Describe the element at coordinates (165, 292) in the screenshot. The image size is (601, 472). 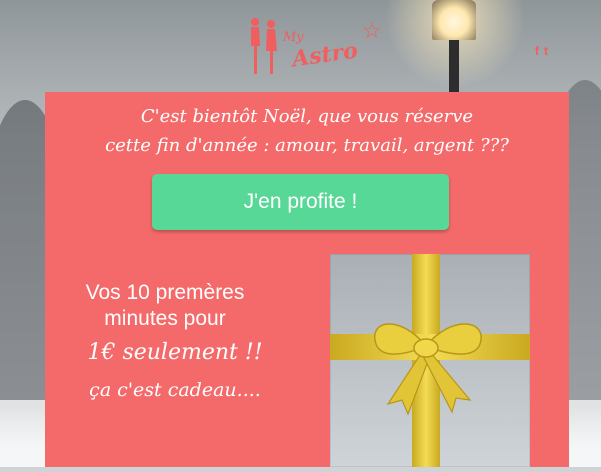
I see `promo-line-1: Vos 10 premères` at that location.